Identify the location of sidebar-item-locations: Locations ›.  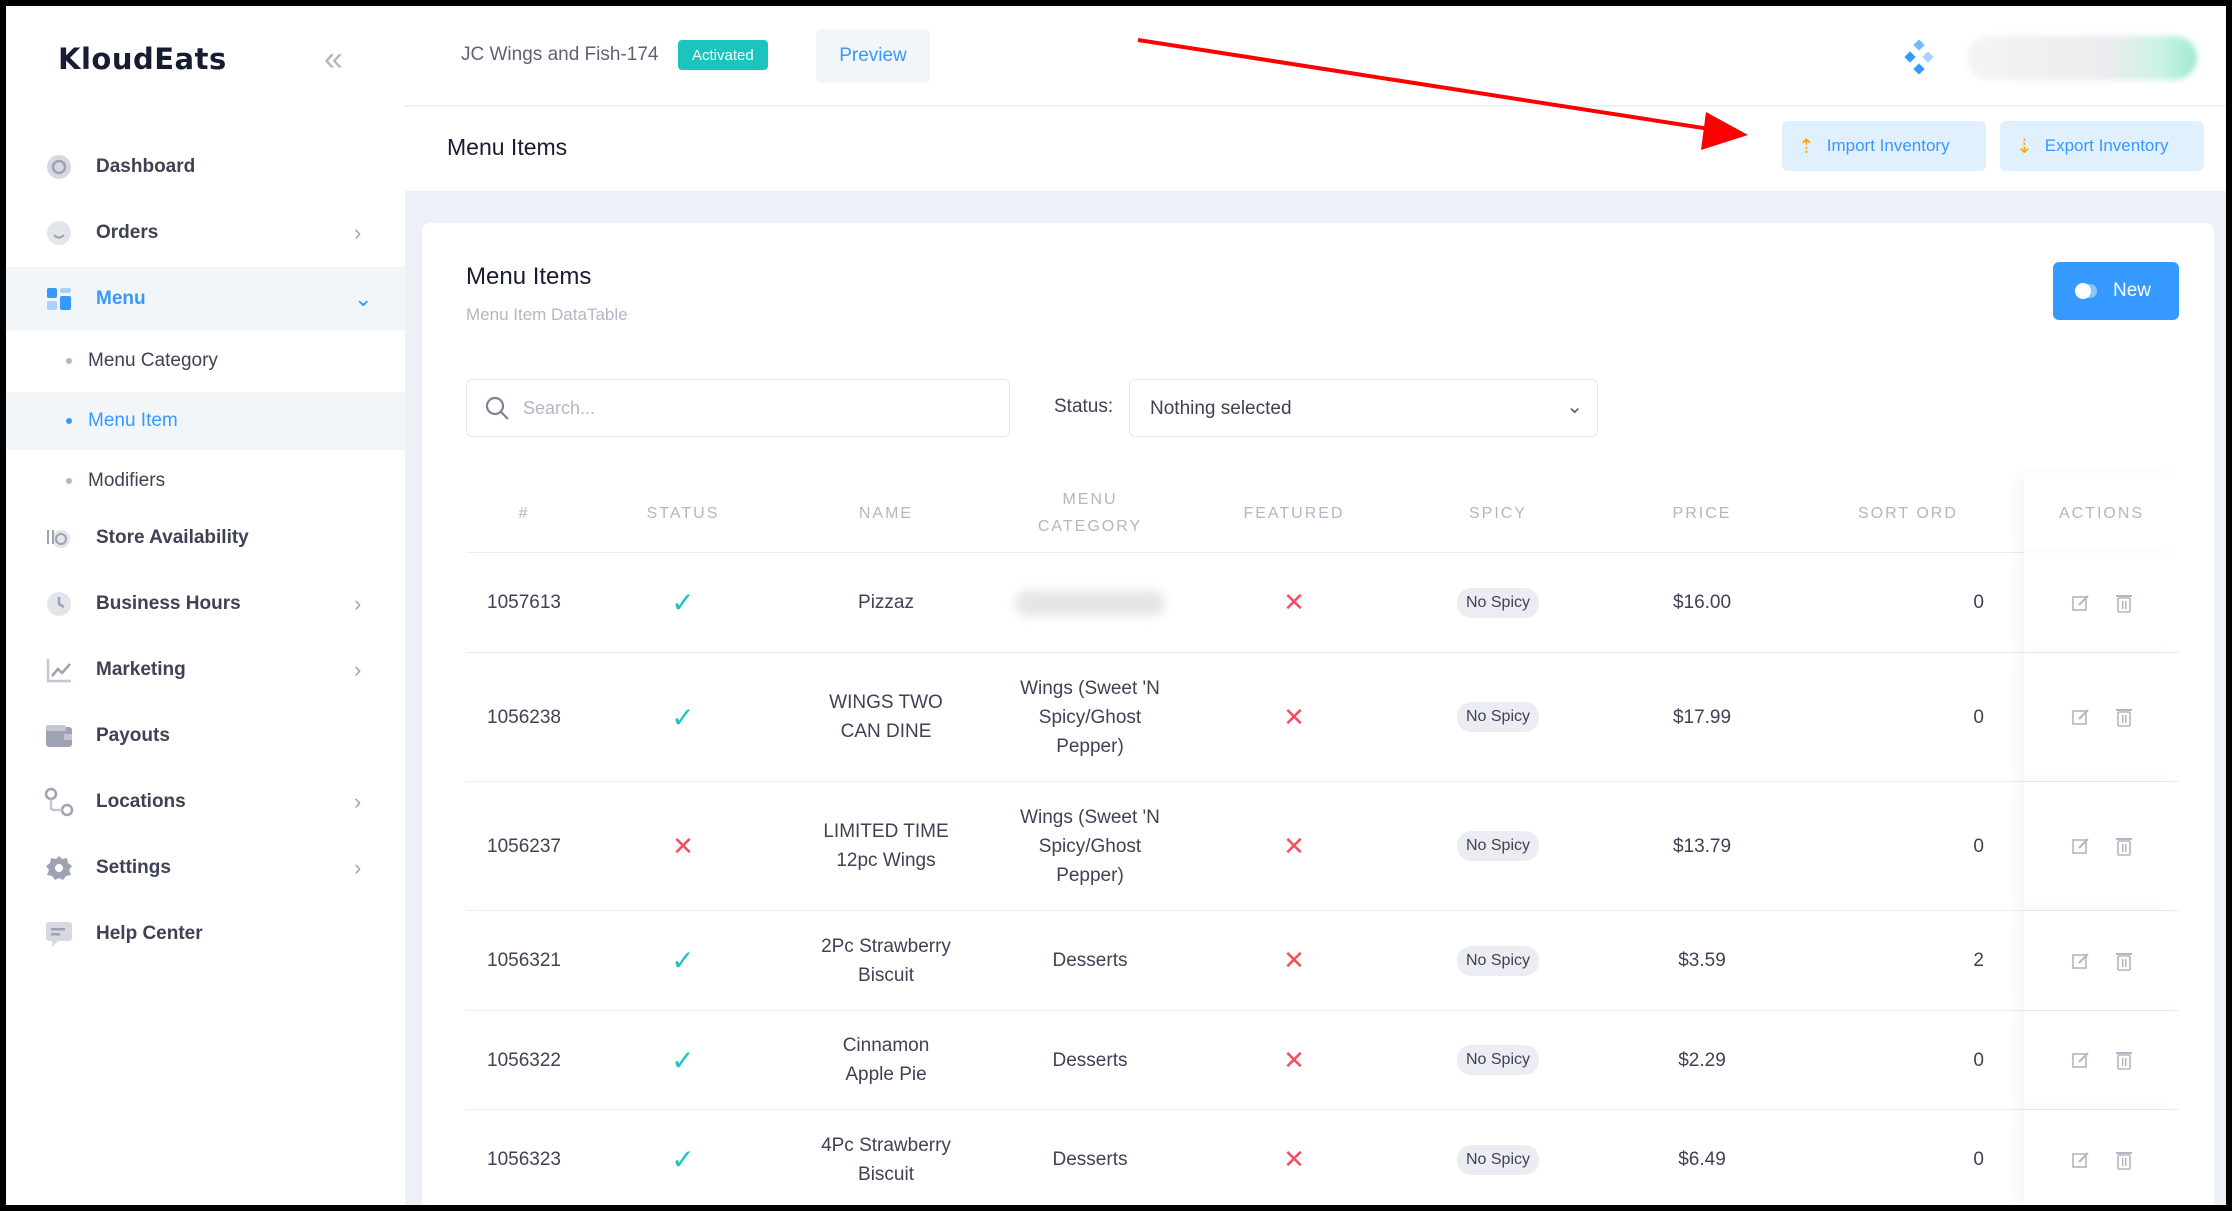
(205, 802).